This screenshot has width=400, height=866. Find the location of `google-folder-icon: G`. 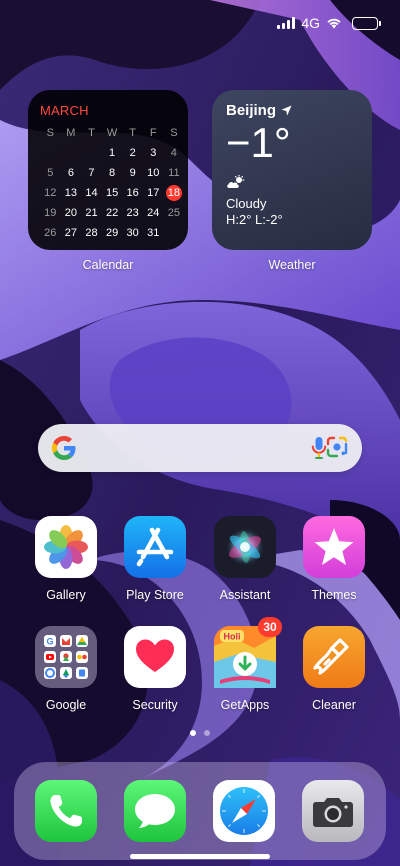

google-folder-icon: G is located at coordinates (66, 657).